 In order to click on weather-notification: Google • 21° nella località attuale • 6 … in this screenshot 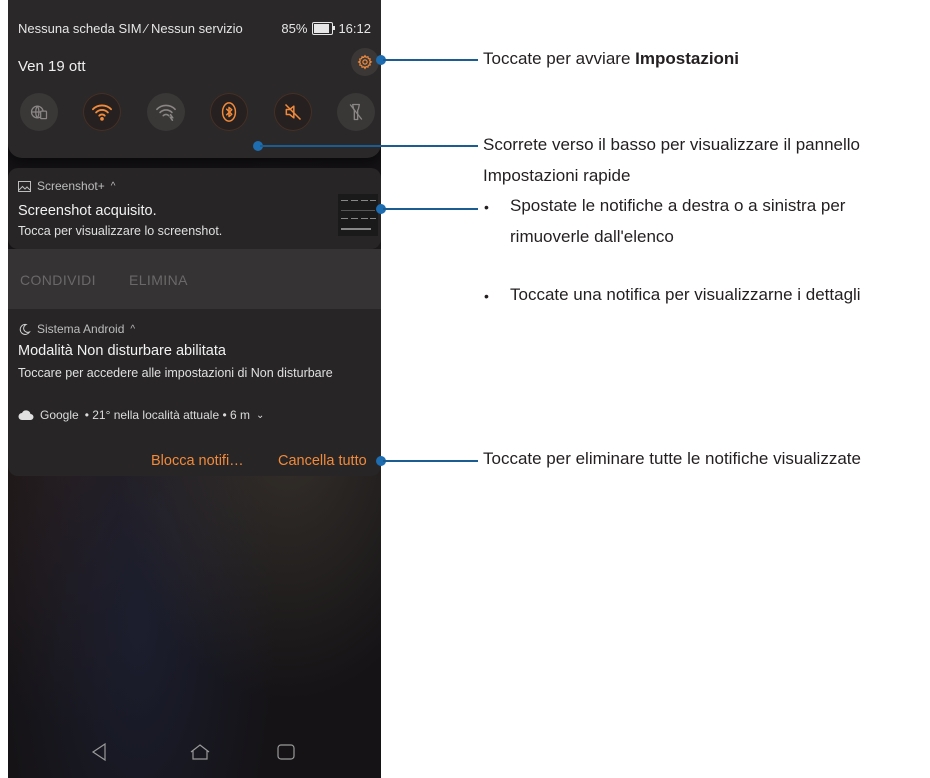, I will do `click(141, 415)`.